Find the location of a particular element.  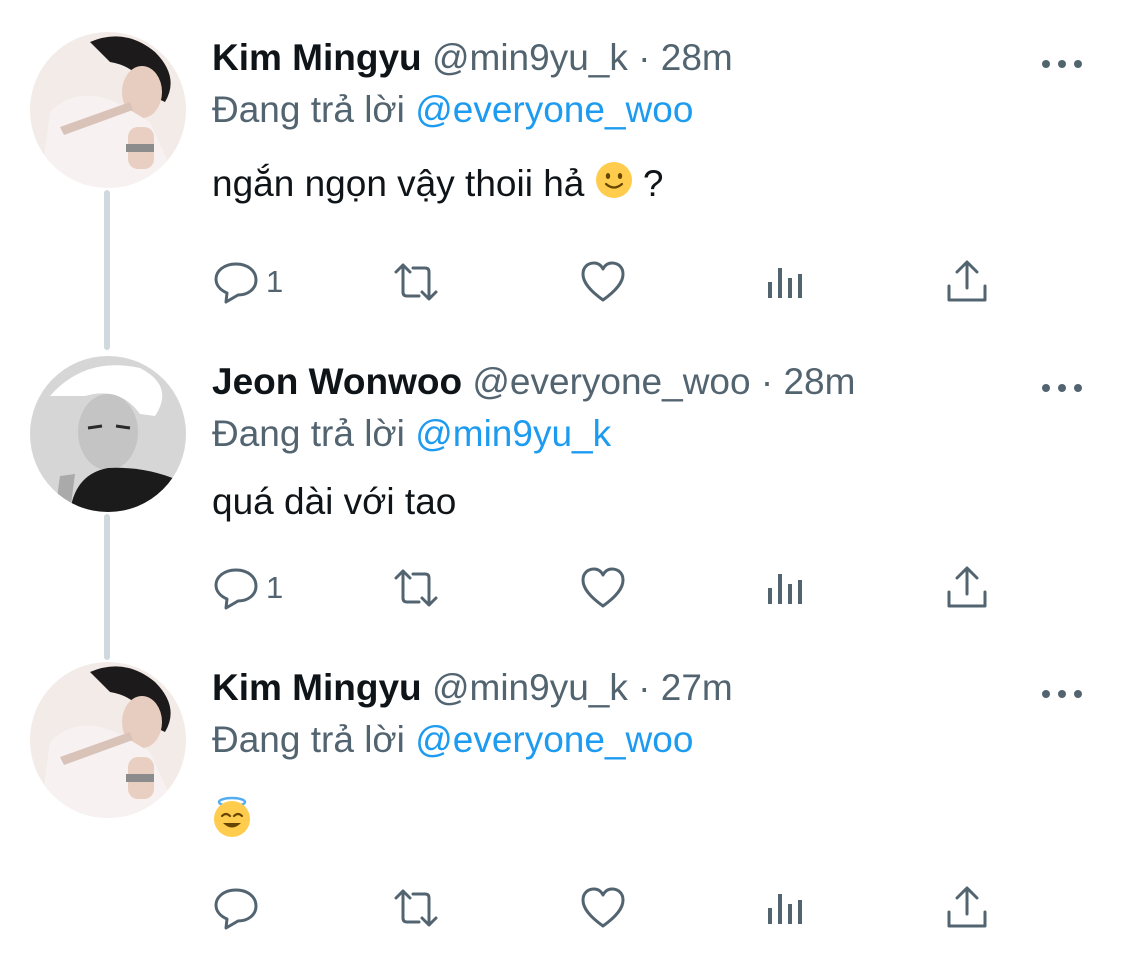

tweet-text: ngắn ngọn vậy thoii hả ? is located at coordinates (438, 185).